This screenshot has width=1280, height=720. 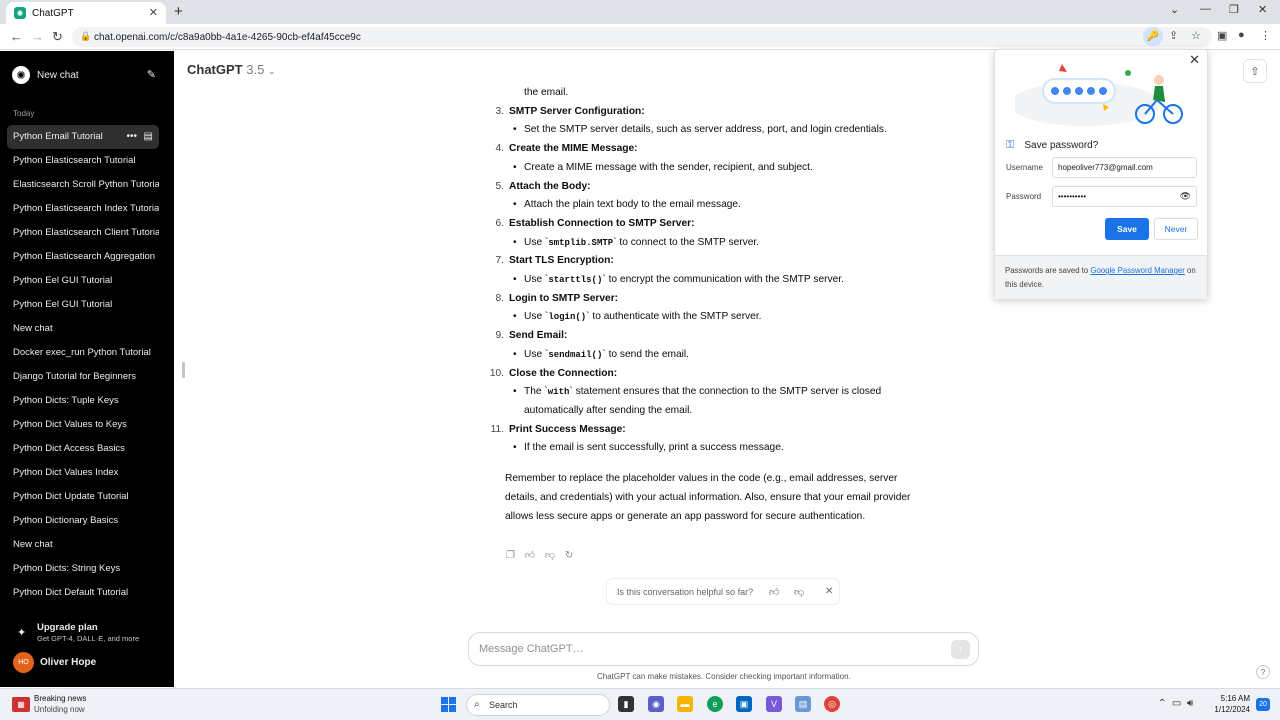 I want to click on detail-text: The `, so click(x=536, y=392).